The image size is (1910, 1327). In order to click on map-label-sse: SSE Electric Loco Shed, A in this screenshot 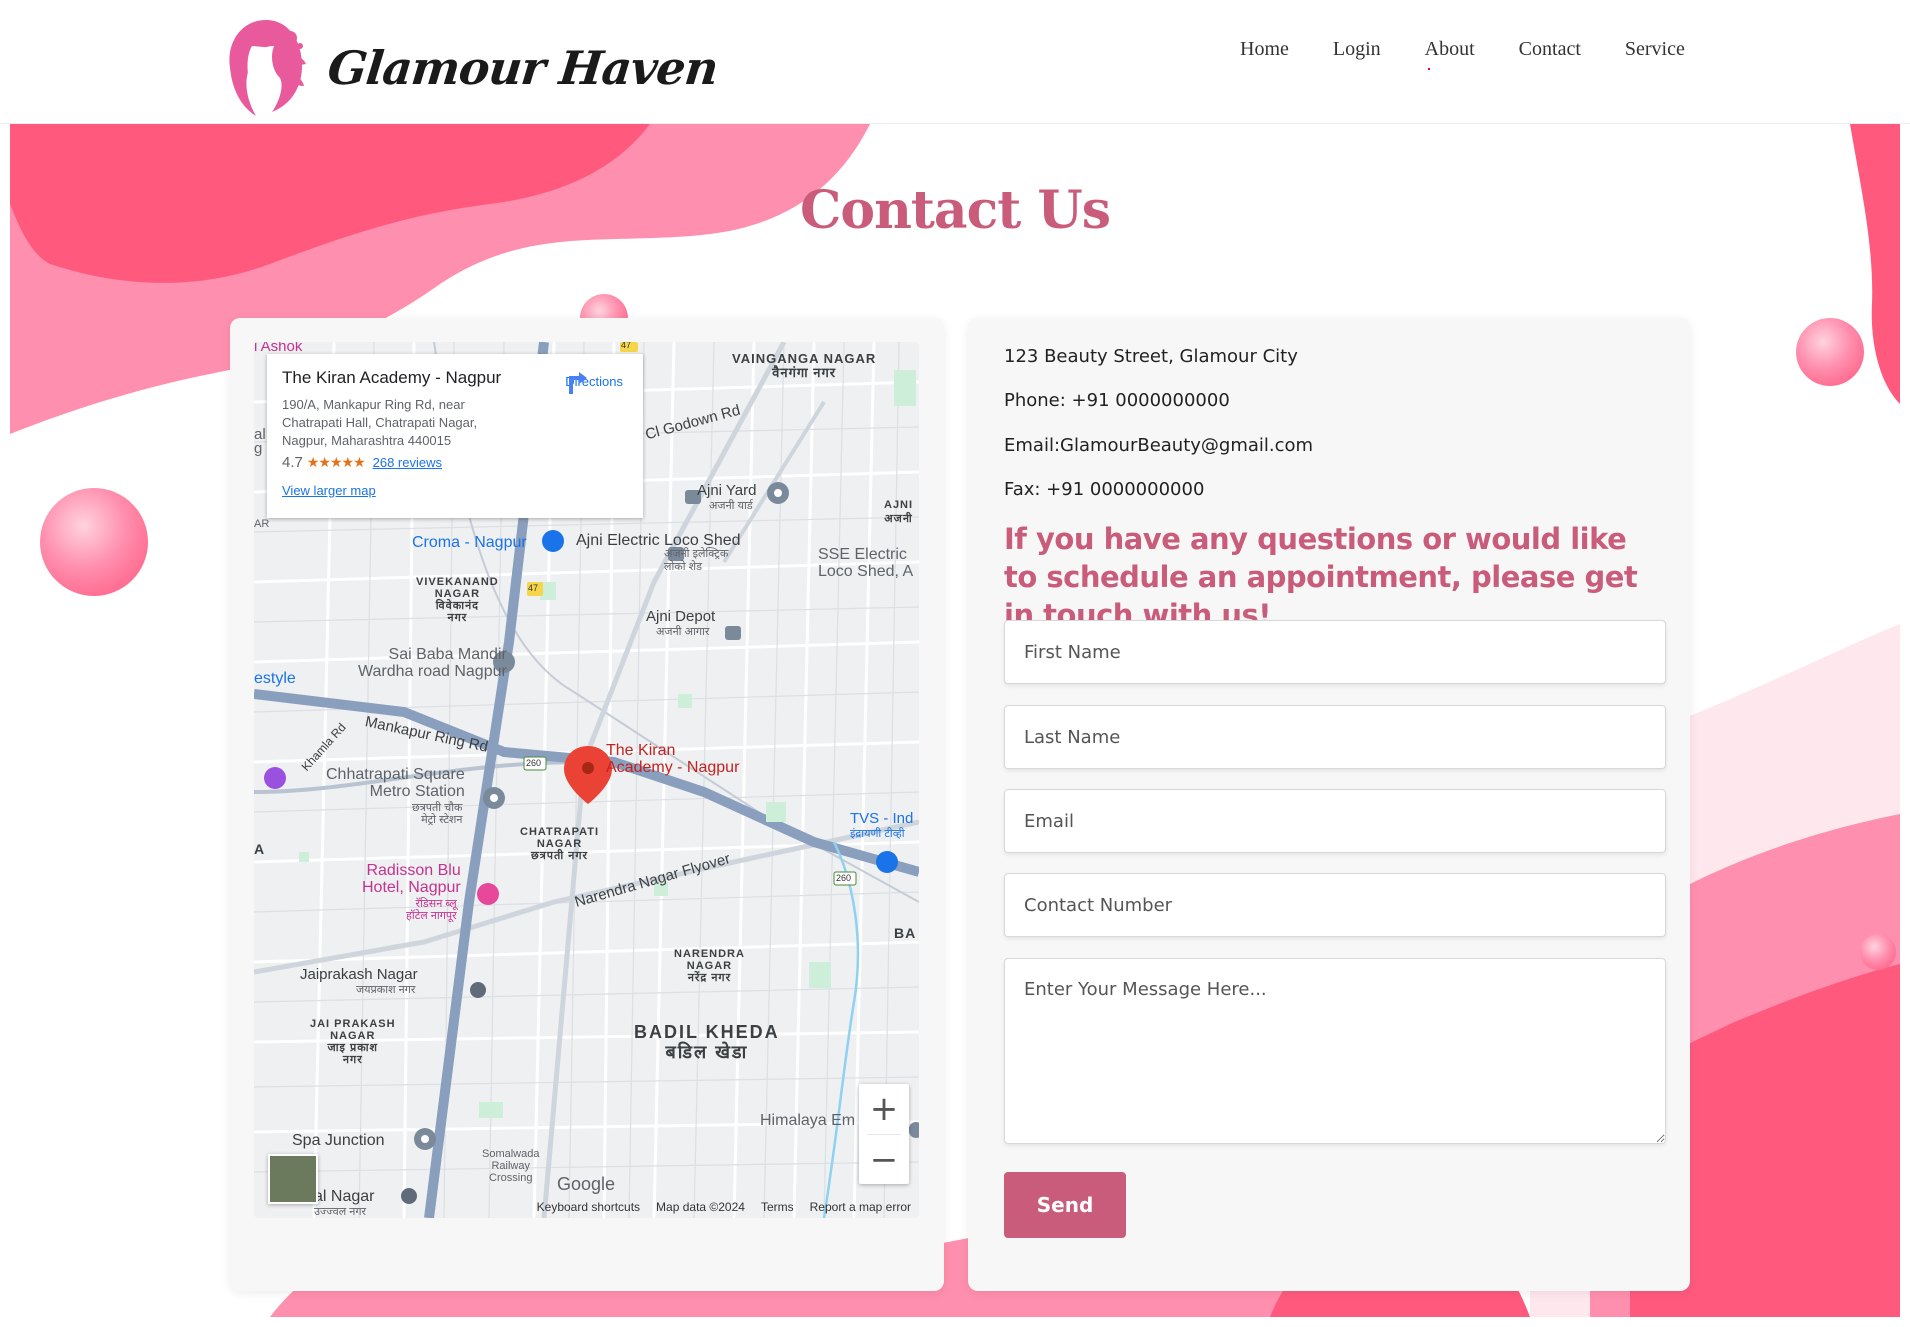, I will do `click(866, 563)`.